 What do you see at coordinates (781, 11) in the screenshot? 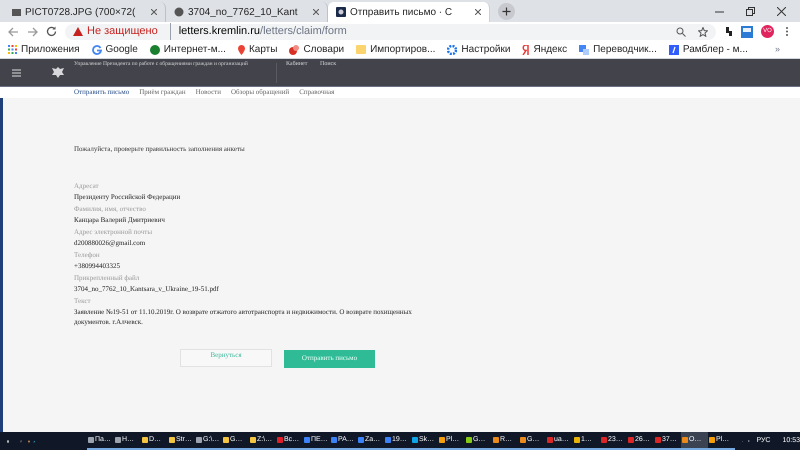
I see `close-icon` at bounding box center [781, 11].